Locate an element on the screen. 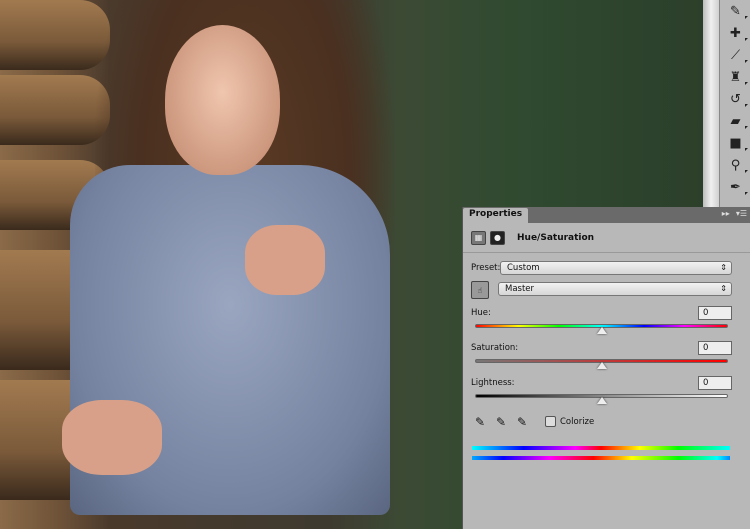 This screenshot has width=750, height=529. face is located at coordinates (222, 100).